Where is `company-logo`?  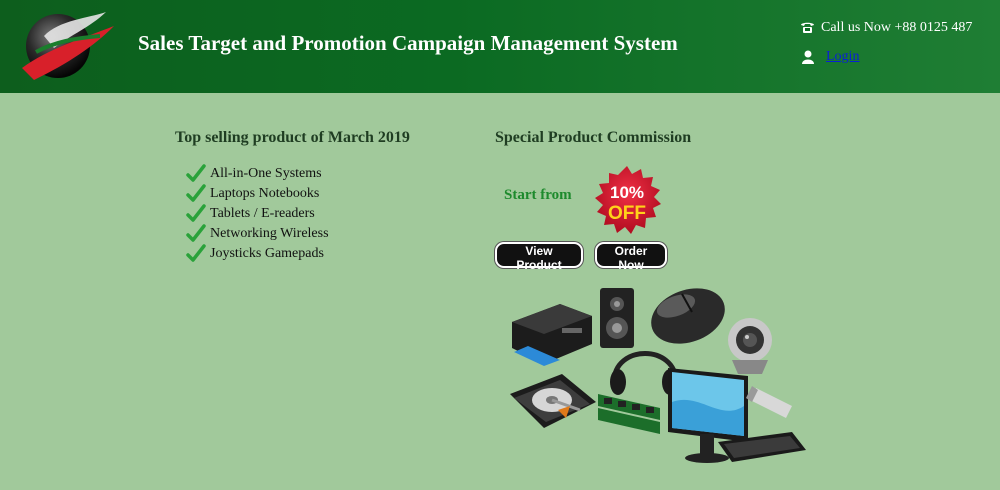 company-logo is located at coordinates (68, 46).